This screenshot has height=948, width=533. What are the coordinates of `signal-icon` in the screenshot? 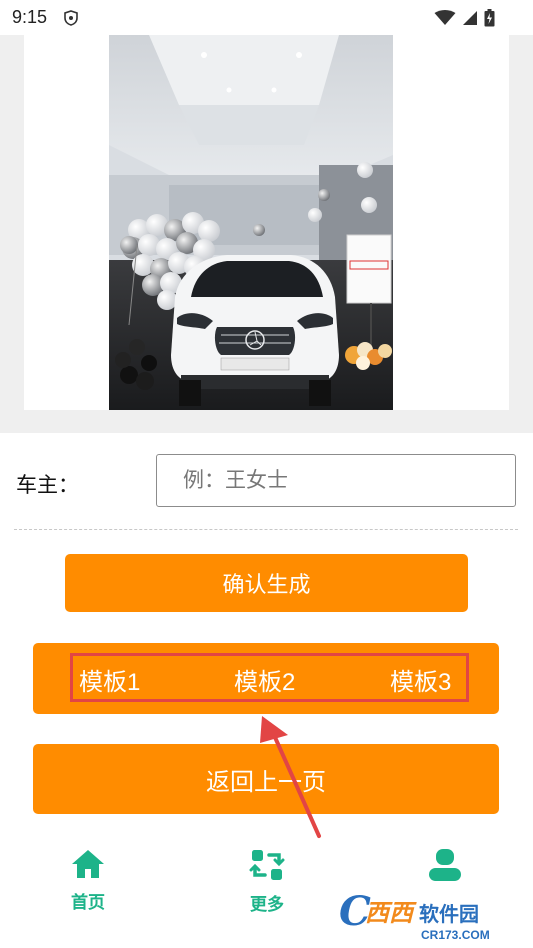 It's located at (470, 18).